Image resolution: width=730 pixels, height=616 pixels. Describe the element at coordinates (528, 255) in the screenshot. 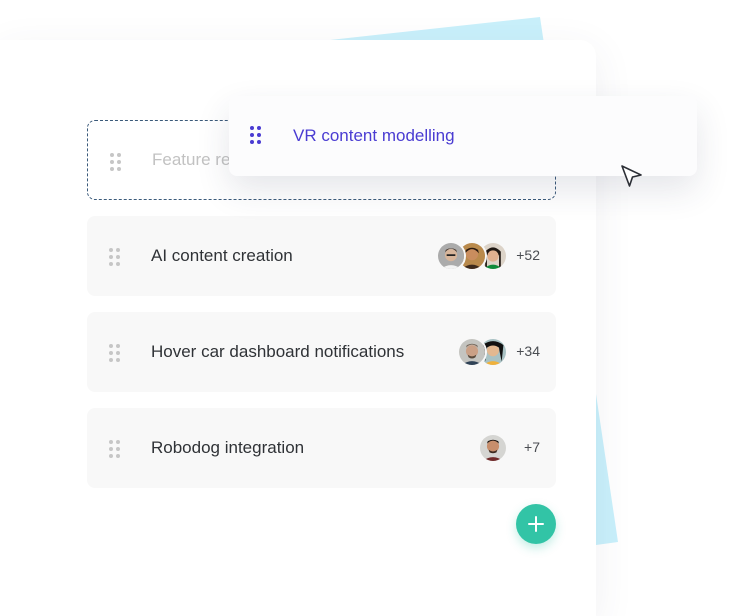

I see `assignee-count: +52` at that location.